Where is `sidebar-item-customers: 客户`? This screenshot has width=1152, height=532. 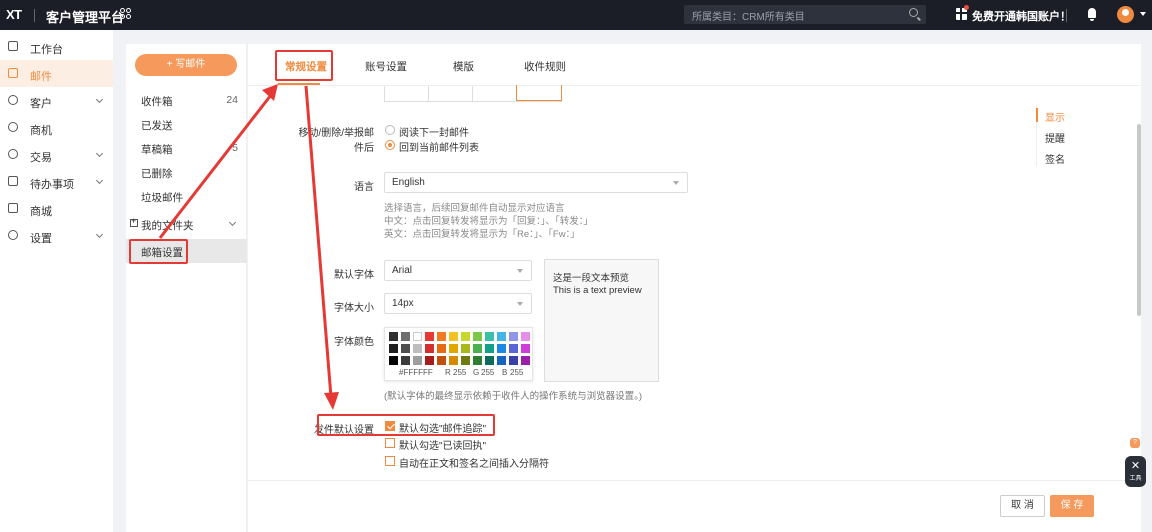 sidebar-item-customers: 客户 is located at coordinates (56, 100).